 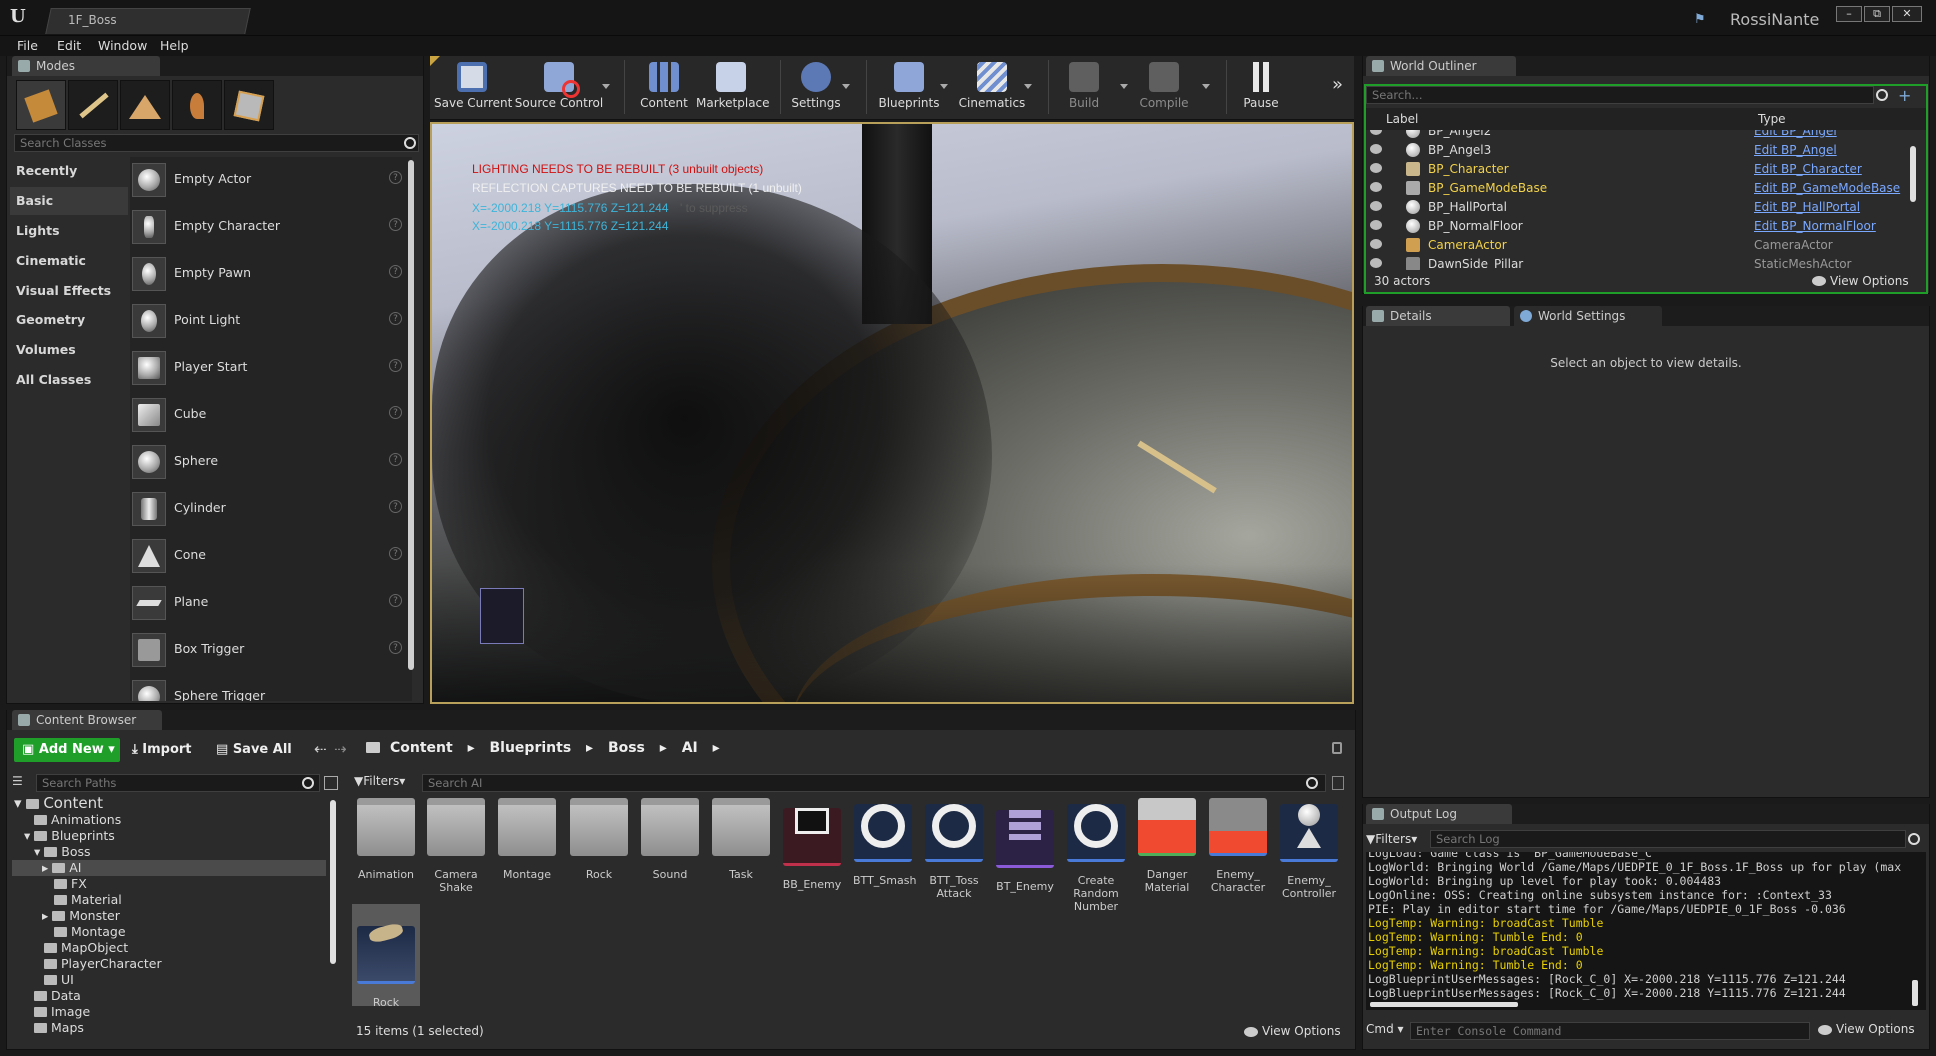 What do you see at coordinates (1309, 853) in the screenshot?
I see `asset-tile: Enemy_ Controller` at bounding box center [1309, 853].